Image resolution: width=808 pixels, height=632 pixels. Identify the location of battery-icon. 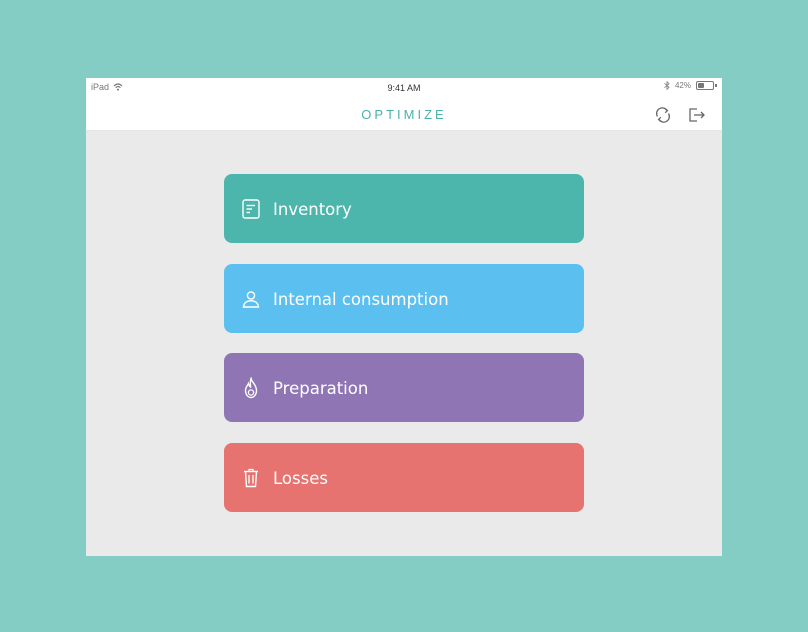
(705, 85).